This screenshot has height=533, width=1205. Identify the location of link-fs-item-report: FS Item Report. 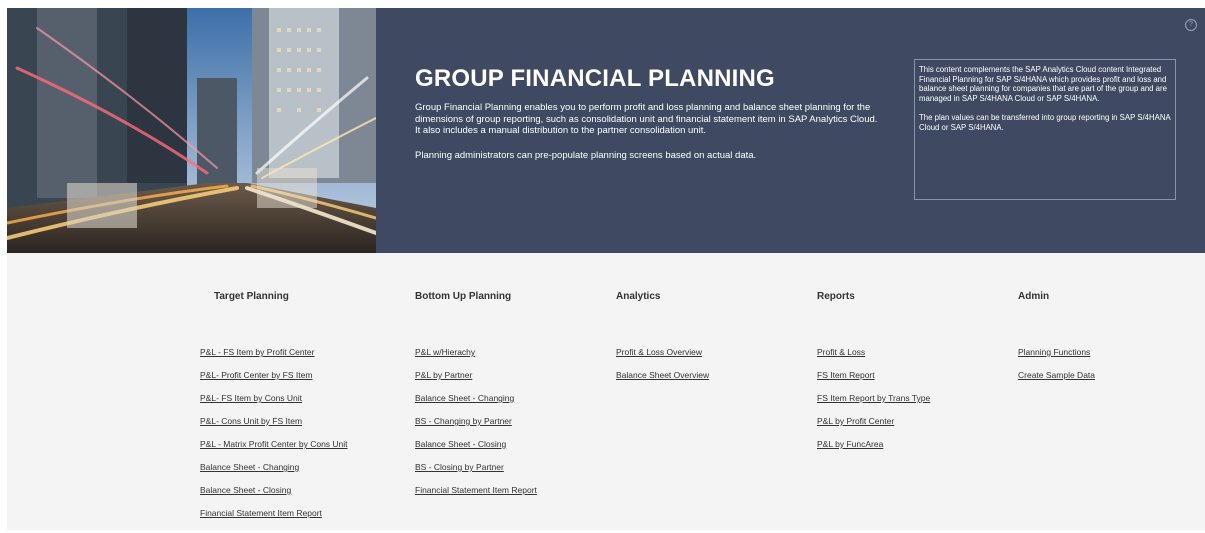
(846, 375).